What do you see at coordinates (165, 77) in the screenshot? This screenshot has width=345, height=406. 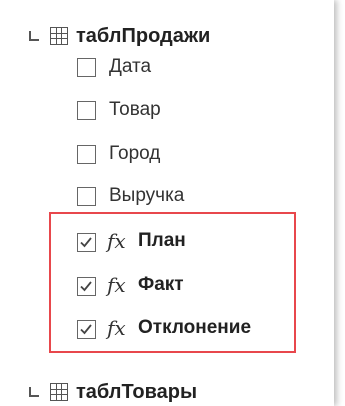 I see `field-item-data: Дата` at bounding box center [165, 77].